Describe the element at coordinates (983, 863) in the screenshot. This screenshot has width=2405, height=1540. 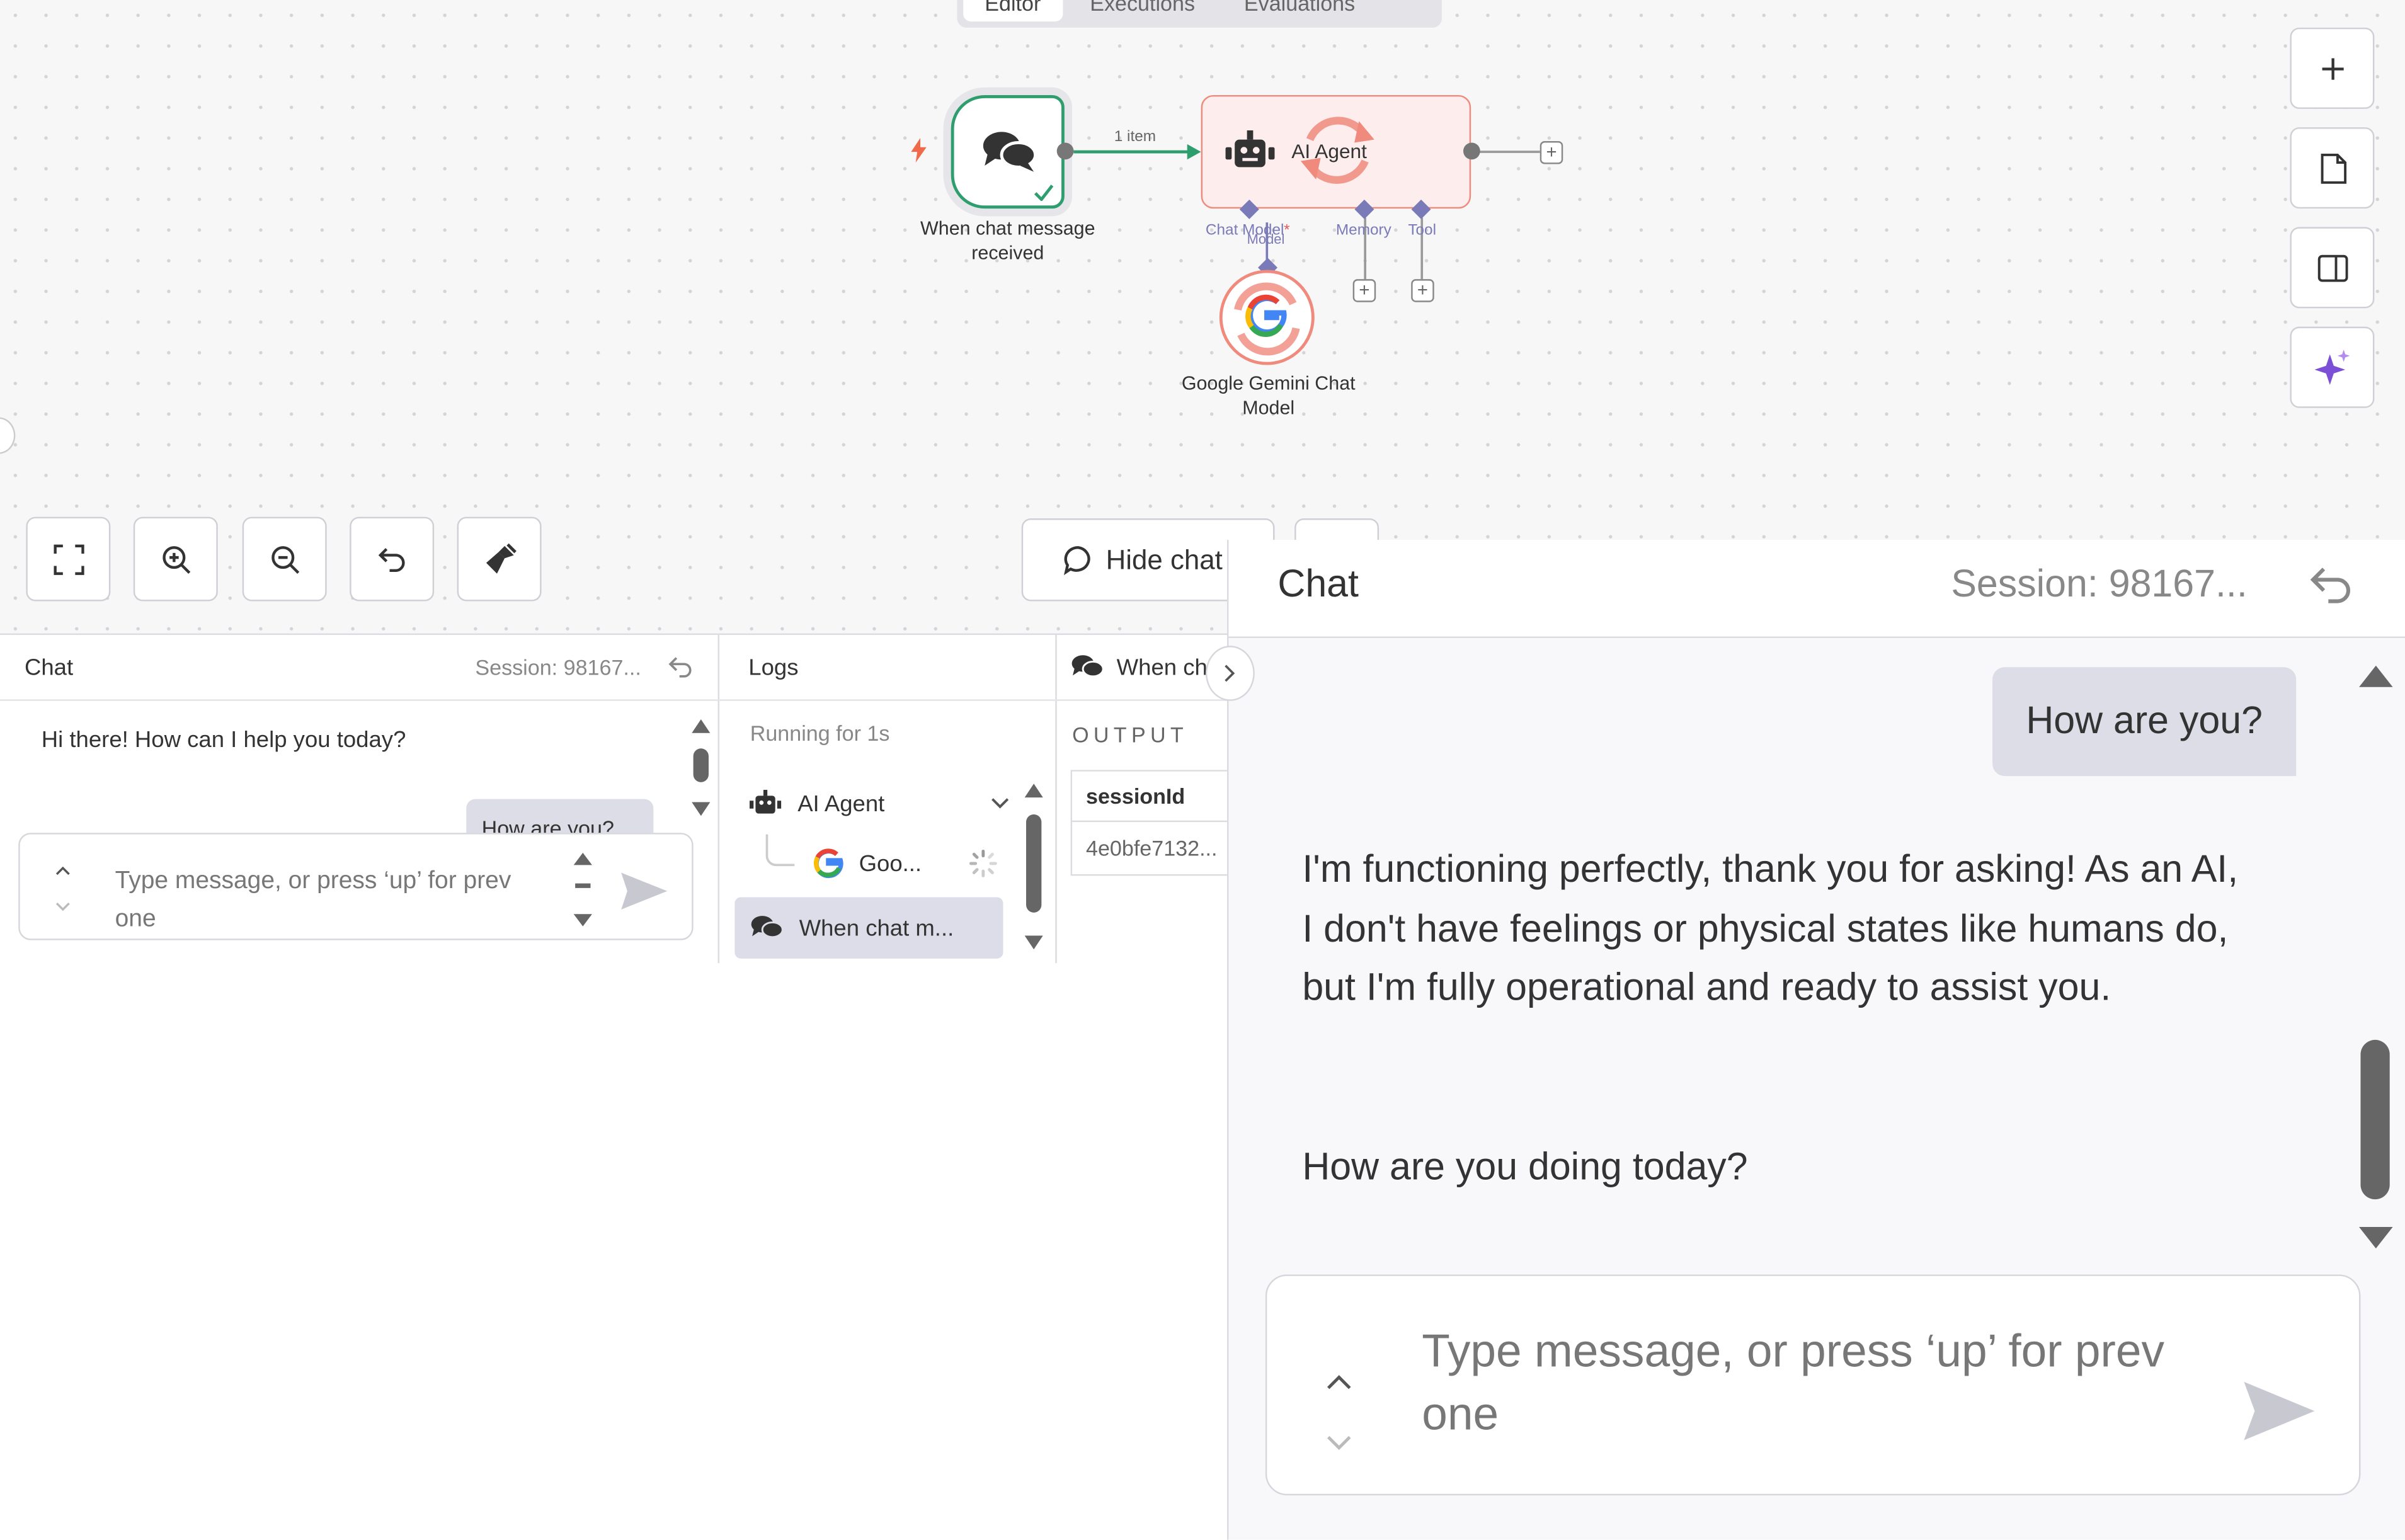
I see `loading-spinner-icon` at that location.